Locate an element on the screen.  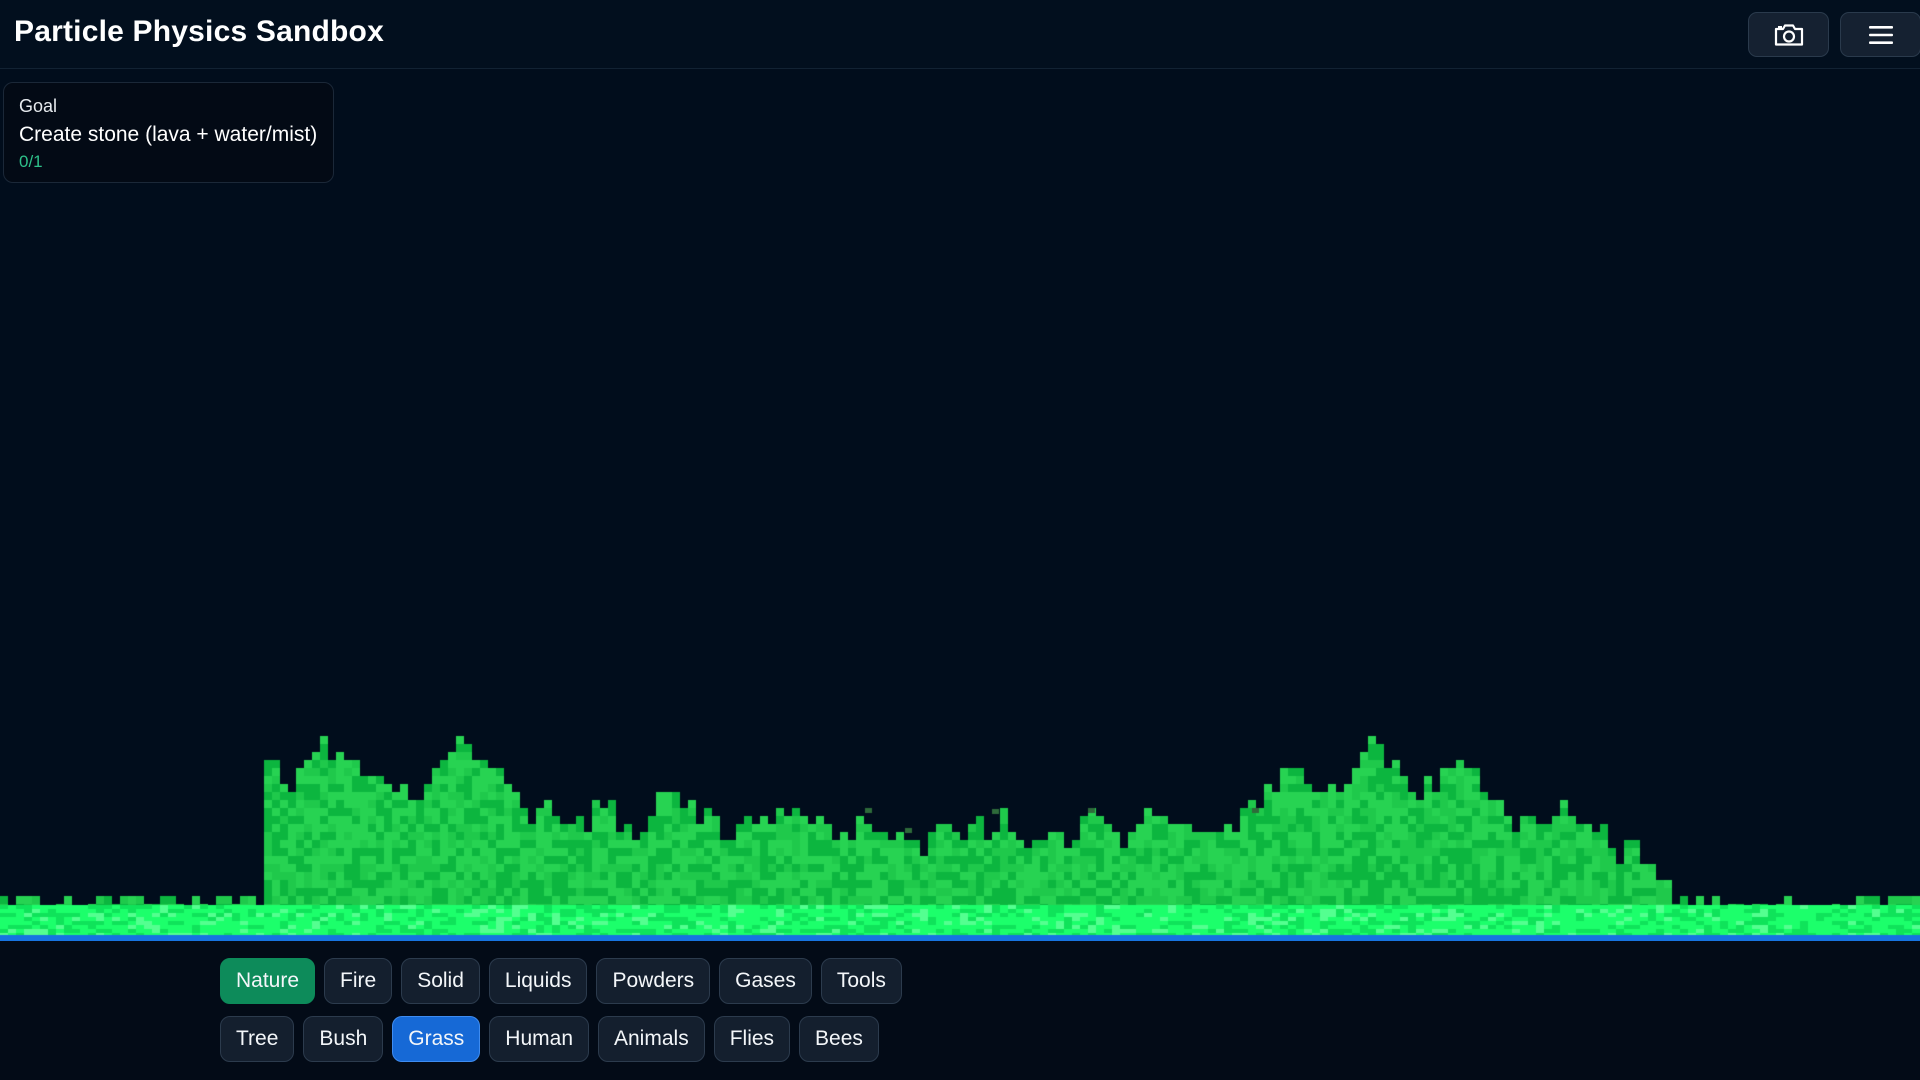
tab-powders: Powders is located at coordinates (653, 981).